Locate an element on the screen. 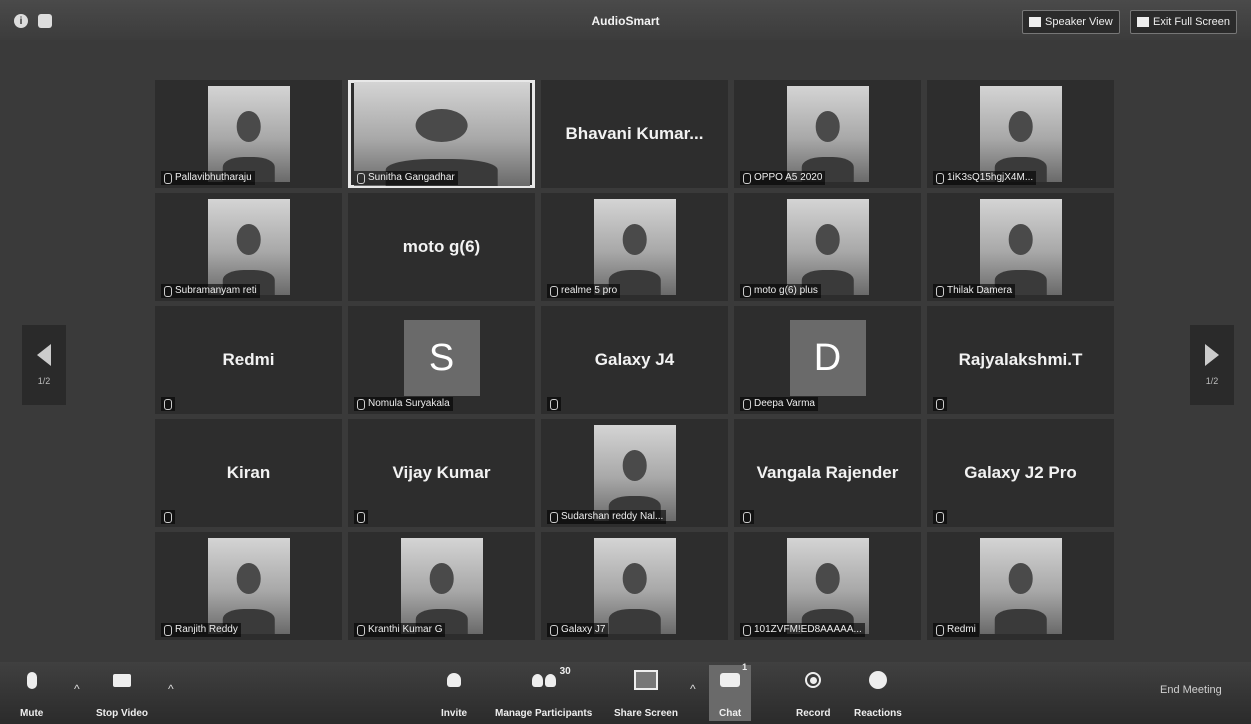 Image resolution: width=1251 pixels, height=724 pixels. participant-tile: Kranthi Kumar G is located at coordinates (441, 586).